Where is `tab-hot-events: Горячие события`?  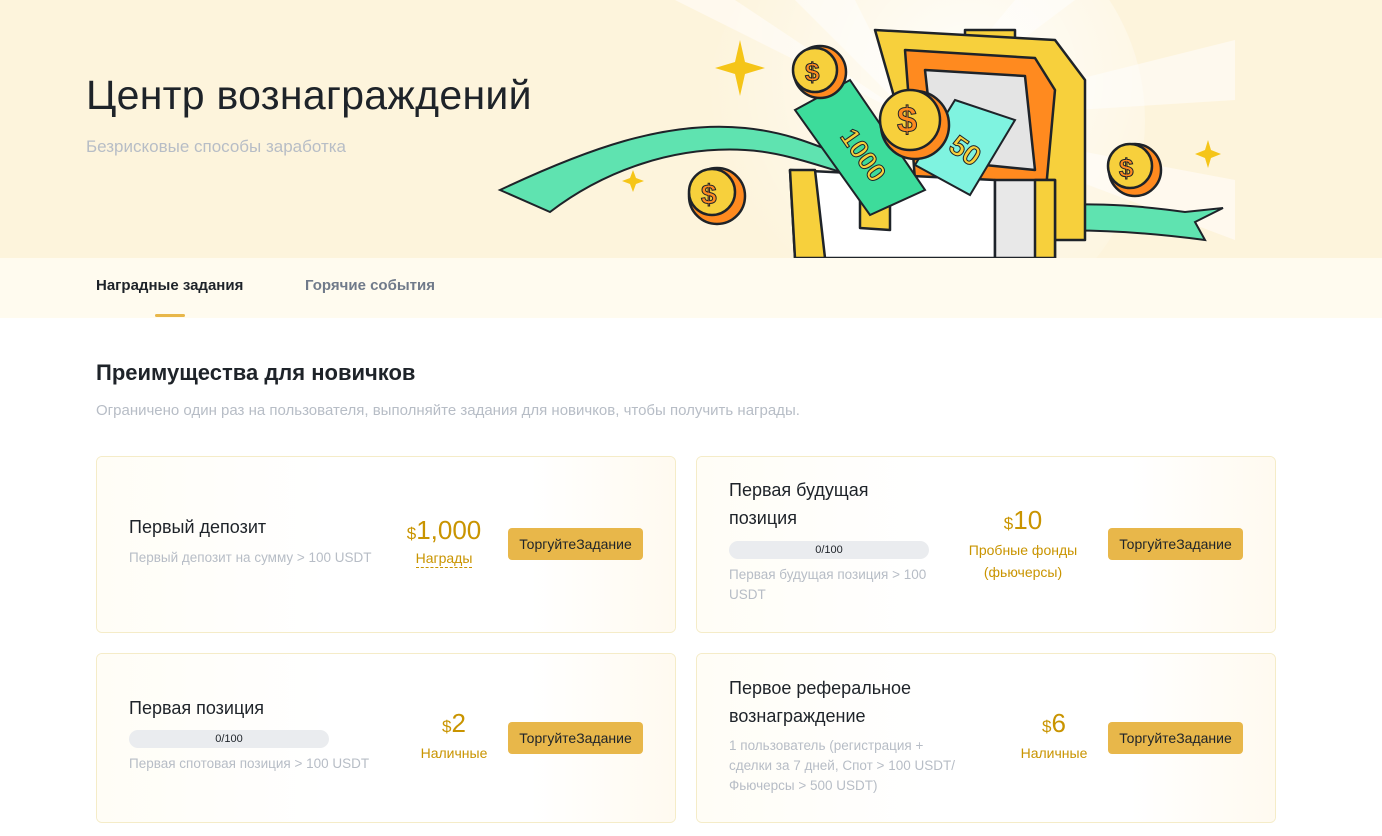 tab-hot-events: Горячие события is located at coordinates (370, 285).